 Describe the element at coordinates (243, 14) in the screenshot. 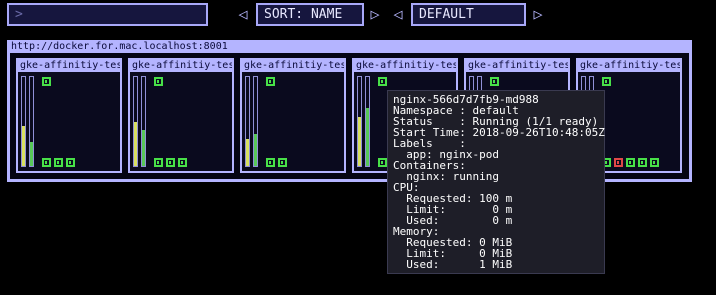

I see `sort-prev-arrow-icon: ◁` at that location.